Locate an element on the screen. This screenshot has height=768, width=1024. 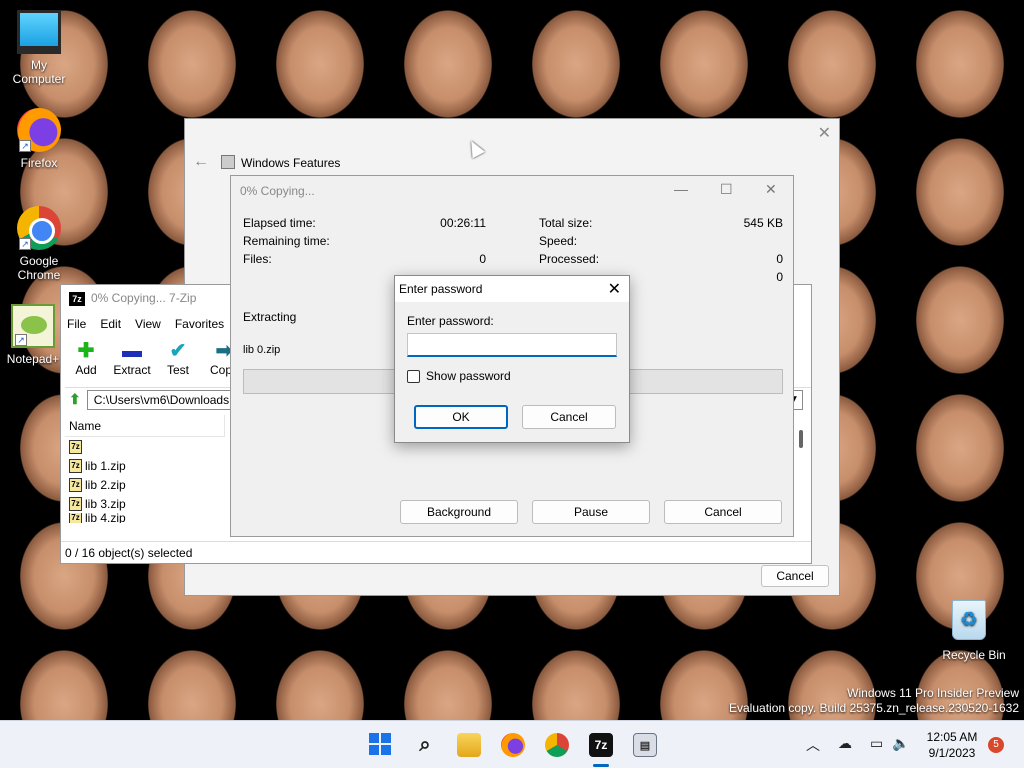
add-button: ✚ Add is located at coordinates (86, 359).